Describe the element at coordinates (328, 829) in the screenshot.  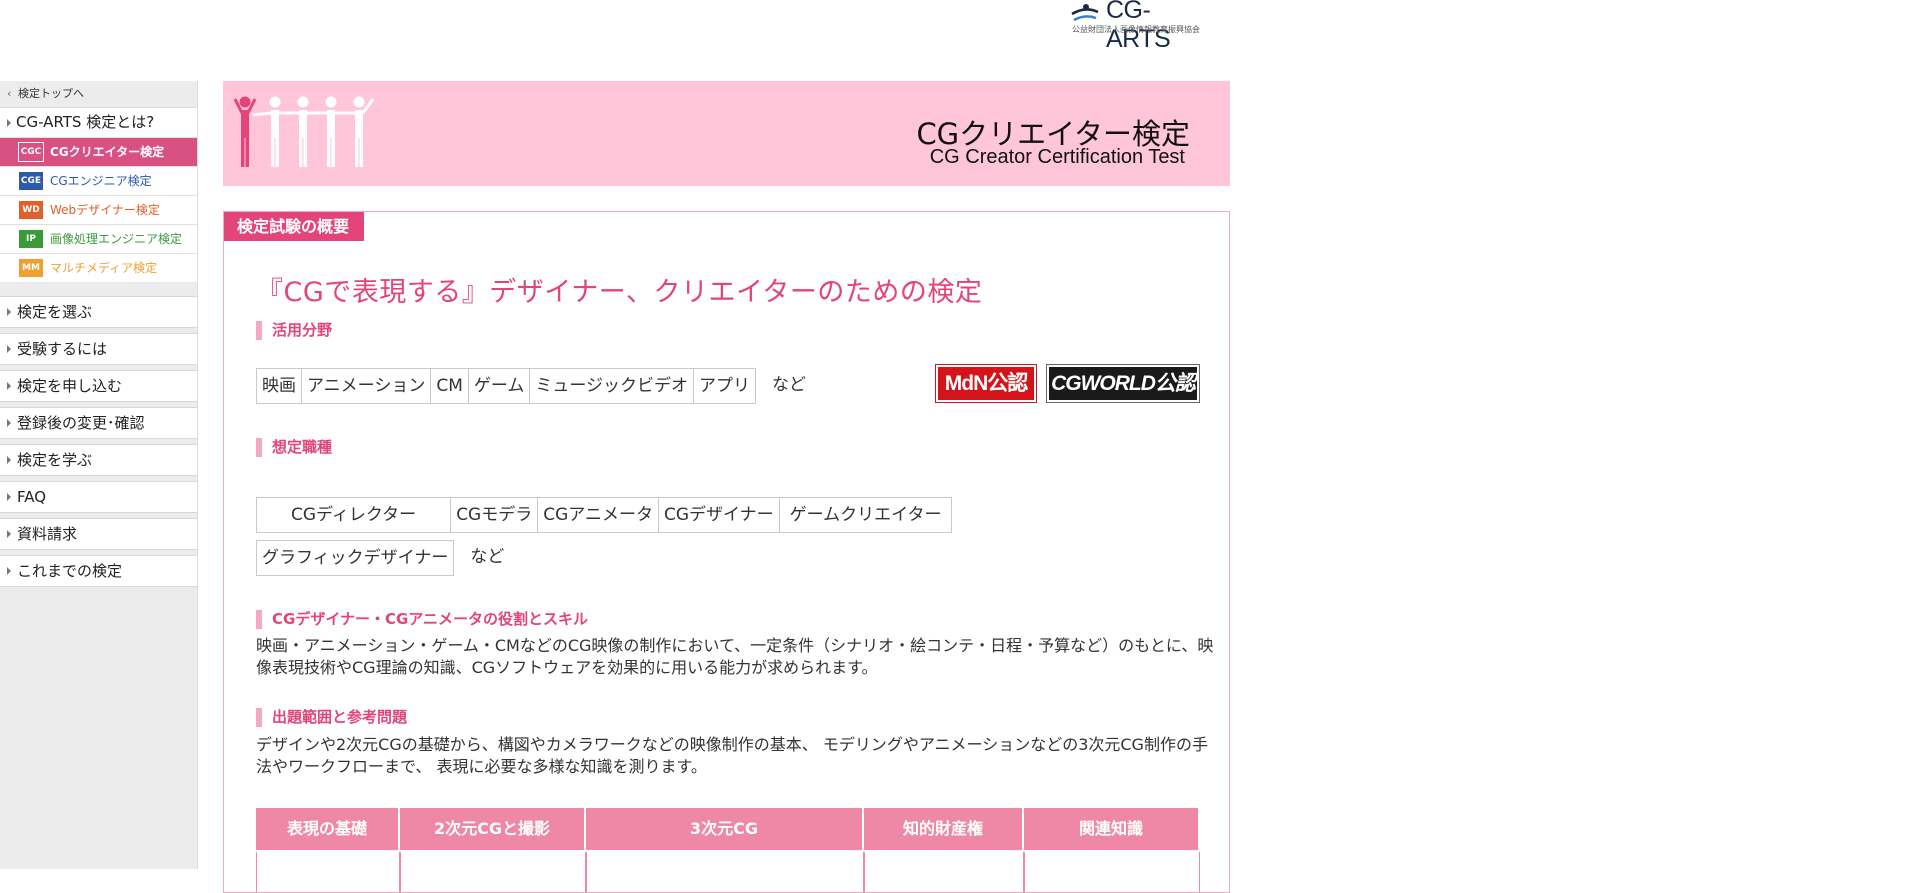
I see `table-header-cell: 表現の基礎` at that location.